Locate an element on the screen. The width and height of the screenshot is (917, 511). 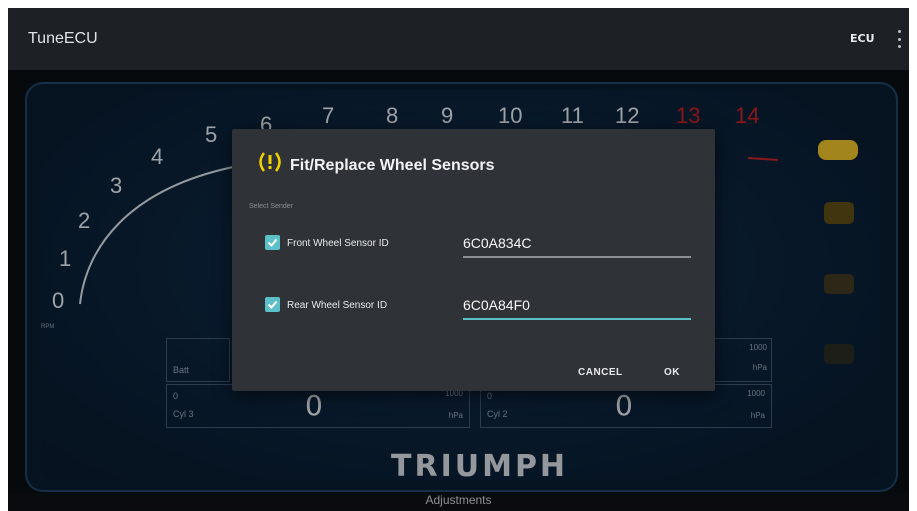
ok-button: OK is located at coordinates (672, 372).